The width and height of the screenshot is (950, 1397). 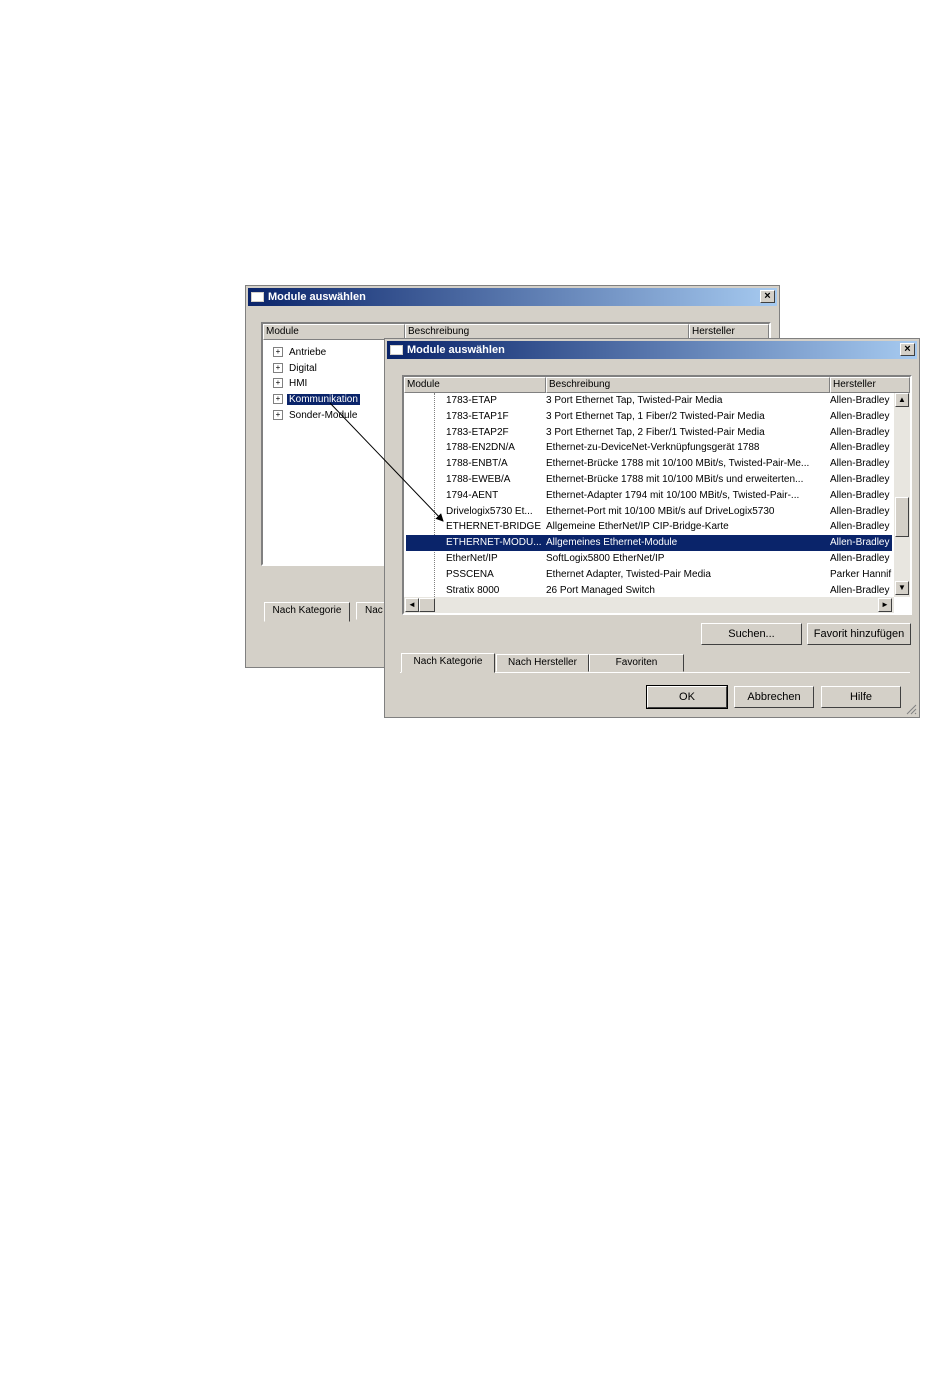 I want to click on cell-module: 1783-ETAP1F, so click(x=477, y=416).